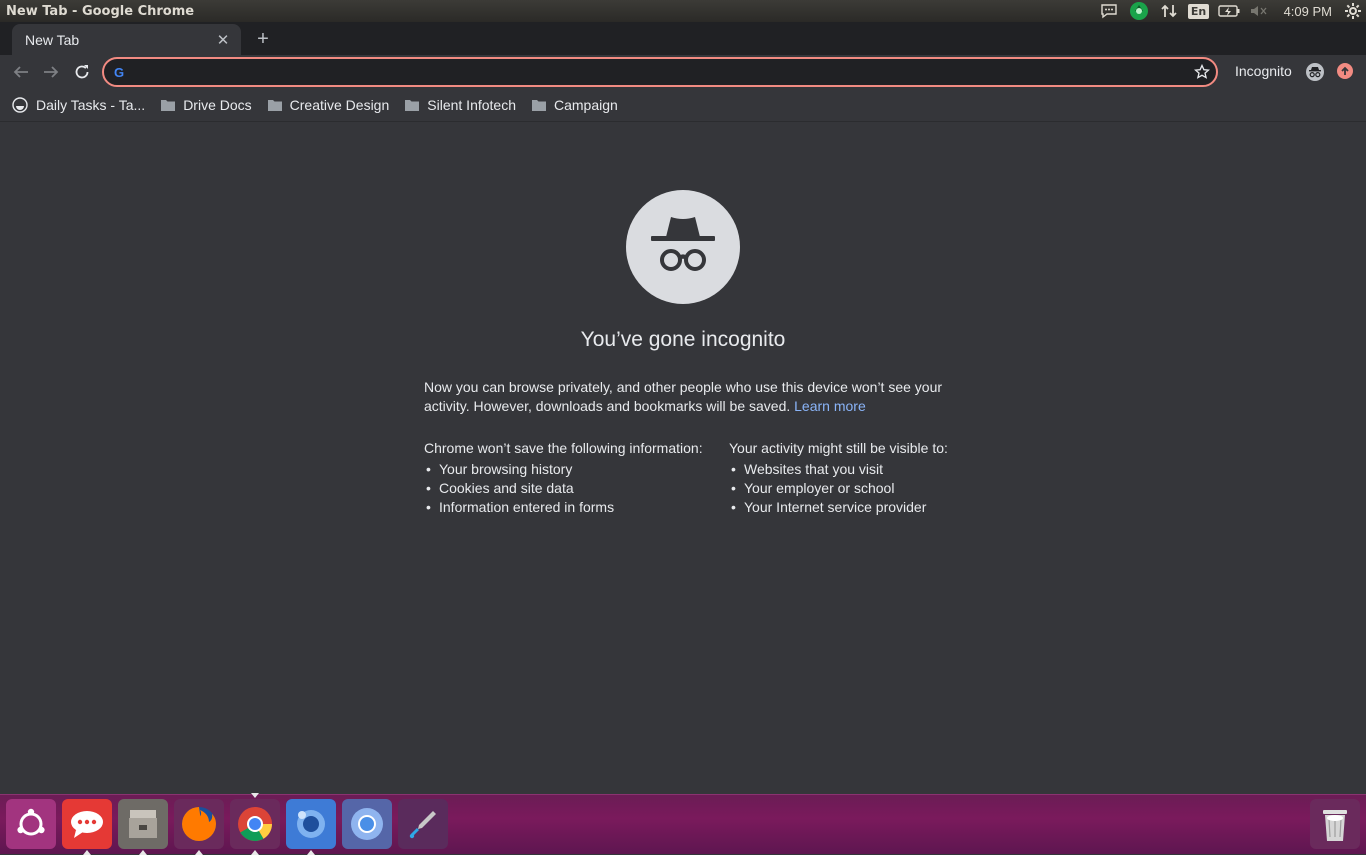 The height and width of the screenshot is (855, 1366). Describe the element at coordinates (1263, 71) in the screenshot. I see `incognito-label: Incognito` at that location.